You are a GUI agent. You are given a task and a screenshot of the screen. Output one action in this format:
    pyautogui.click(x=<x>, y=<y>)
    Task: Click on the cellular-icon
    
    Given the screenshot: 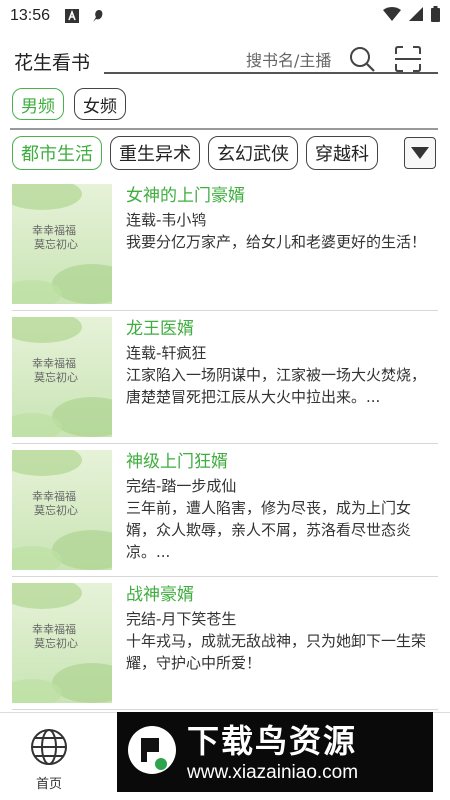 What is the action you would take?
    pyautogui.click(x=416, y=16)
    